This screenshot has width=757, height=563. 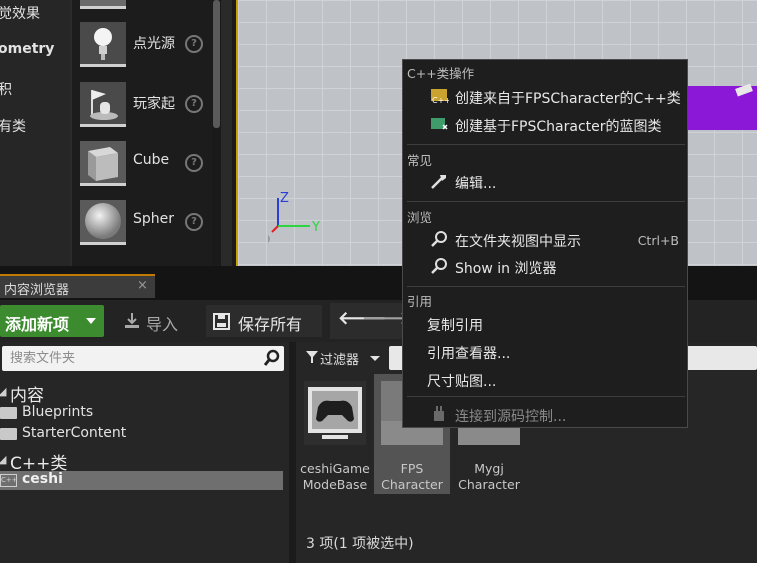 I want to click on menu-item-show-in-browser: Show in 浏览器, so click(x=545, y=266).